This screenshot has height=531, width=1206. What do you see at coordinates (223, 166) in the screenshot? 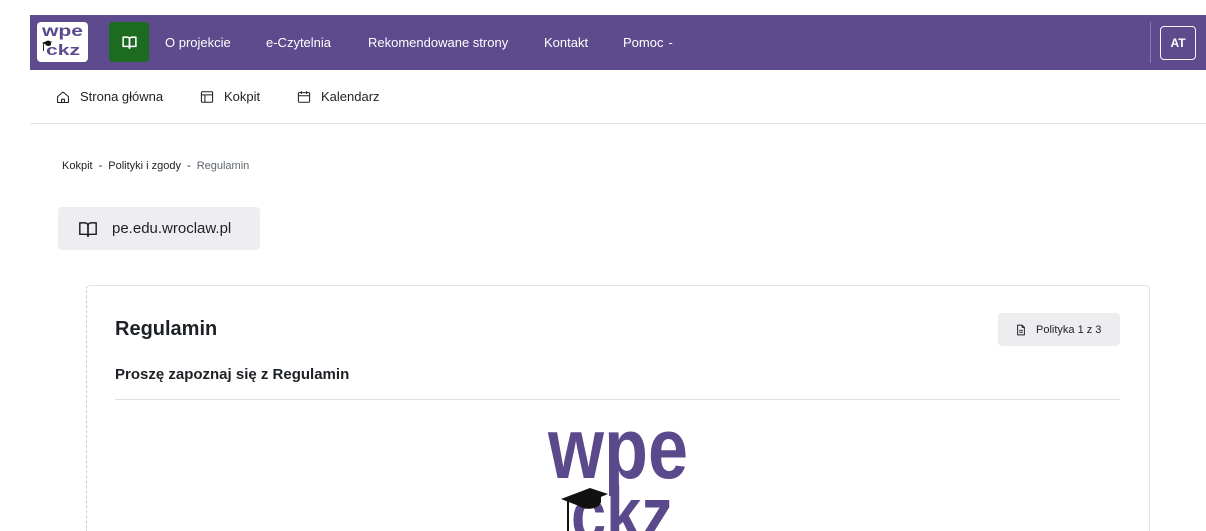
I see `breadcrumb-item-current: Regulamin` at bounding box center [223, 166].